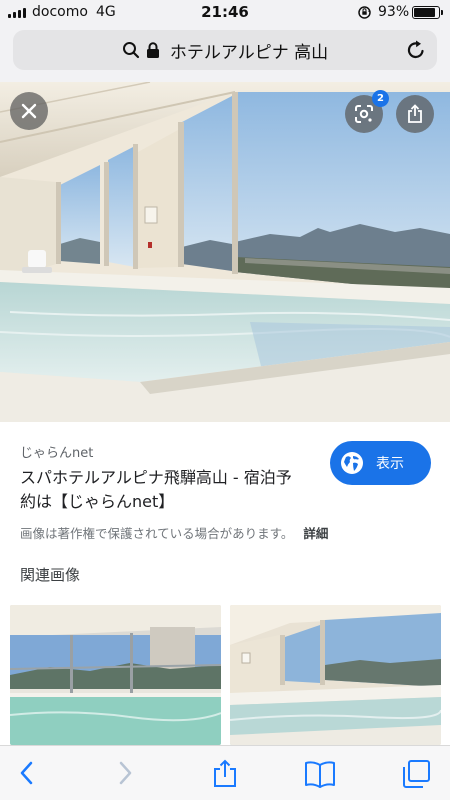  I want to click on forward-icon, so click(125, 773).